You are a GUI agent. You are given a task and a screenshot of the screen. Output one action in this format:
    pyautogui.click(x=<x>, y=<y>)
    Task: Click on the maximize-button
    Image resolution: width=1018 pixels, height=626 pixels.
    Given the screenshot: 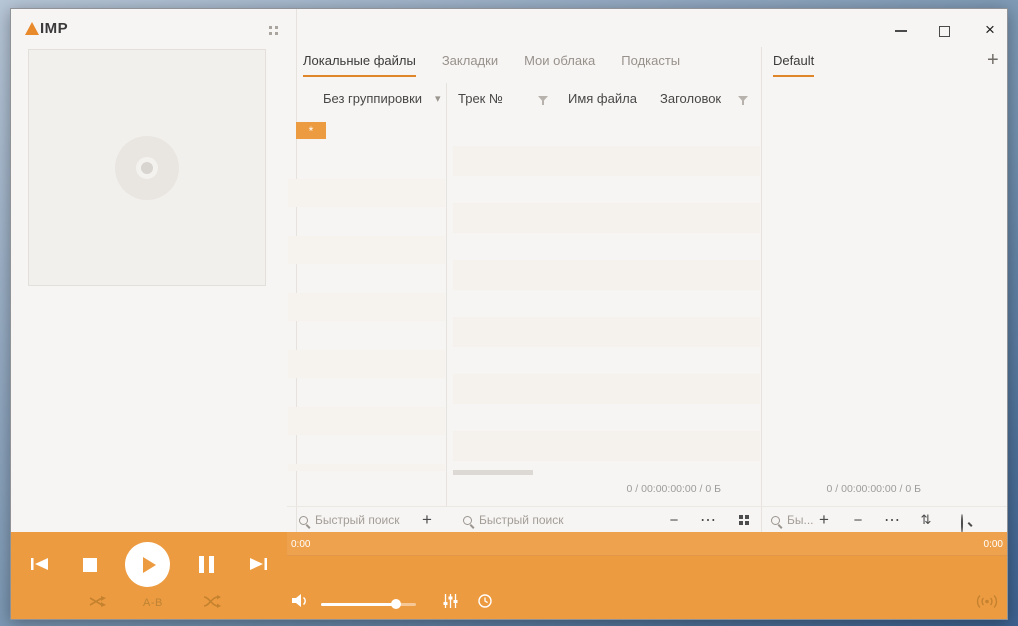 What is the action you would take?
    pyautogui.click(x=944, y=31)
    